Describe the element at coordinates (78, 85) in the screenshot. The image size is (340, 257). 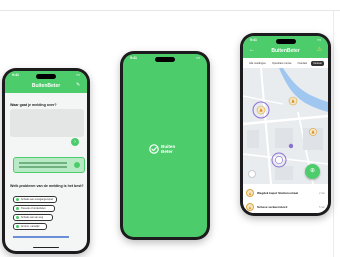
I see `edit-icon: ✎` at that location.